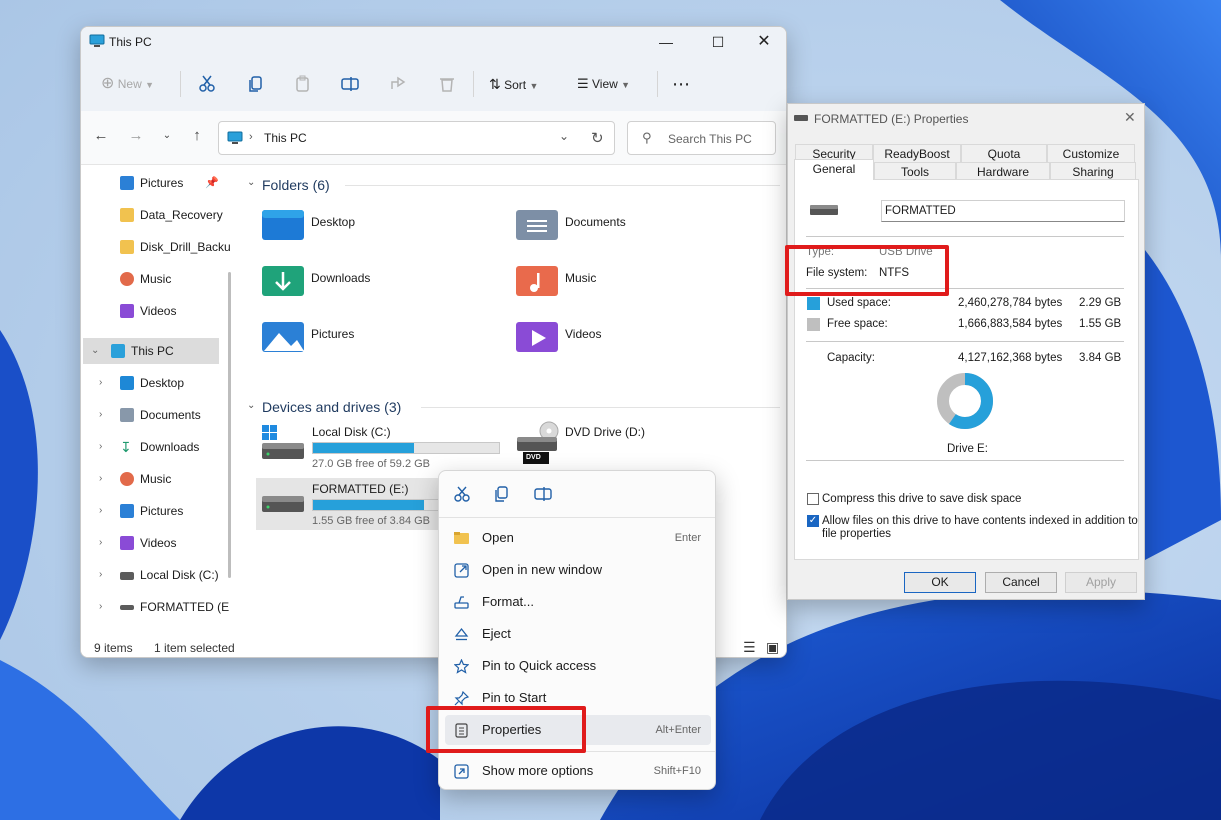 The width and height of the screenshot is (1221, 820). What do you see at coordinates (398, 84) in the screenshot?
I see `share-icon` at bounding box center [398, 84].